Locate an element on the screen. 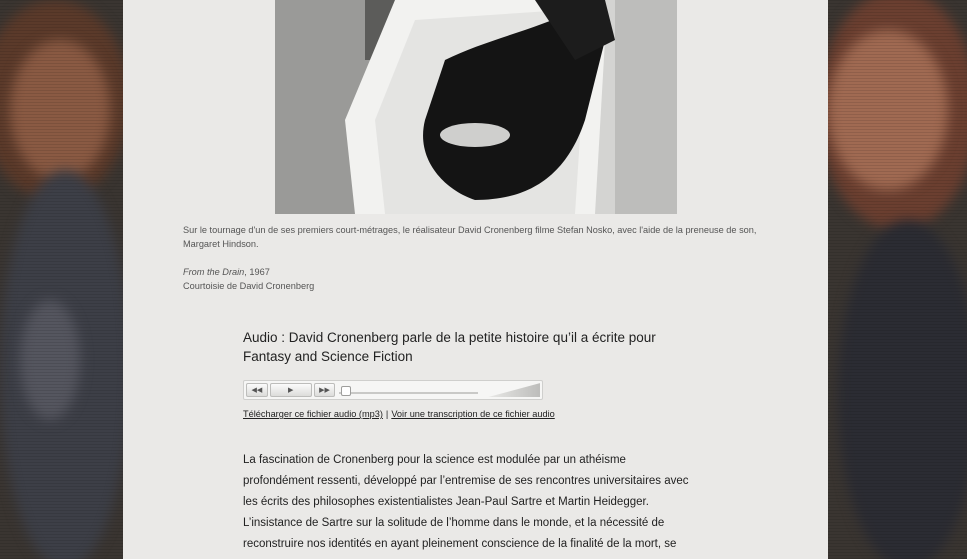 The height and width of the screenshot is (559, 967). seek-slider is located at coordinates (409, 390).